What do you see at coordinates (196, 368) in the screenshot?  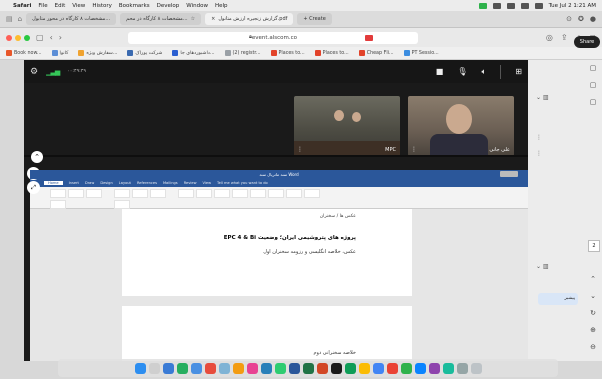 I see `mail-icon` at bounding box center [196, 368].